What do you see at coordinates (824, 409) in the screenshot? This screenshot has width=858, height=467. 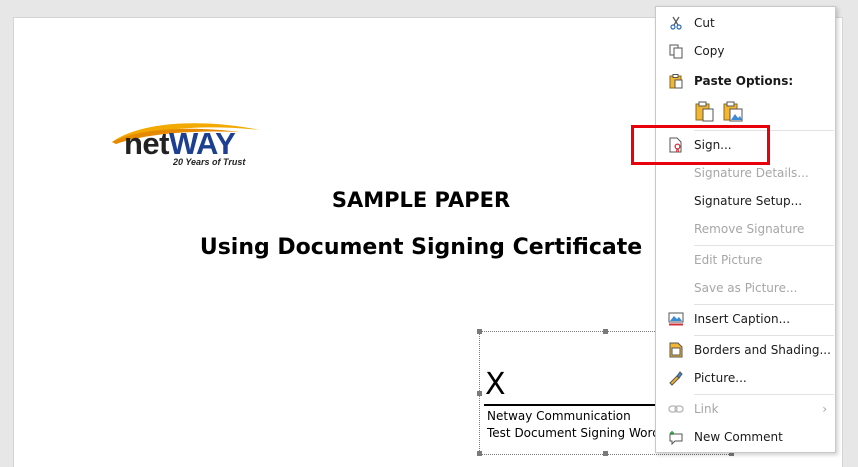 I see `chevron-right-icon: ›` at bounding box center [824, 409].